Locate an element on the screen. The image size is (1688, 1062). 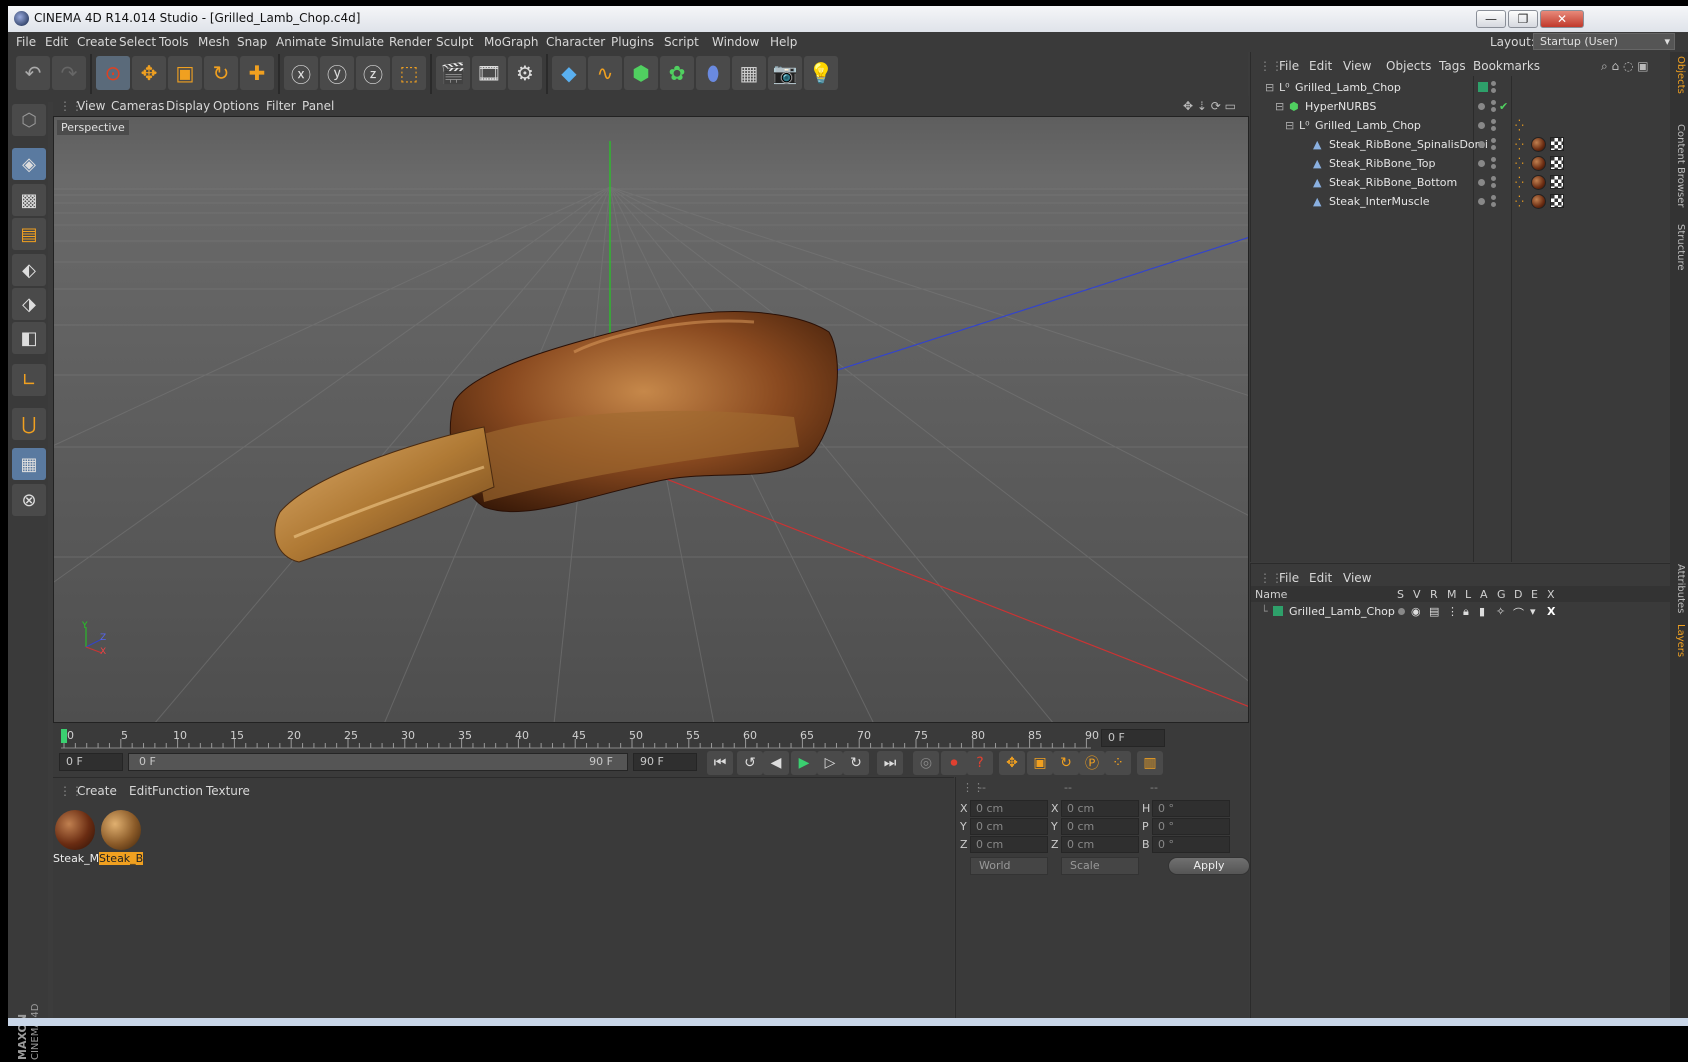
layer-lock-icon: 🔒︎ is located at coordinates (1466, 612).